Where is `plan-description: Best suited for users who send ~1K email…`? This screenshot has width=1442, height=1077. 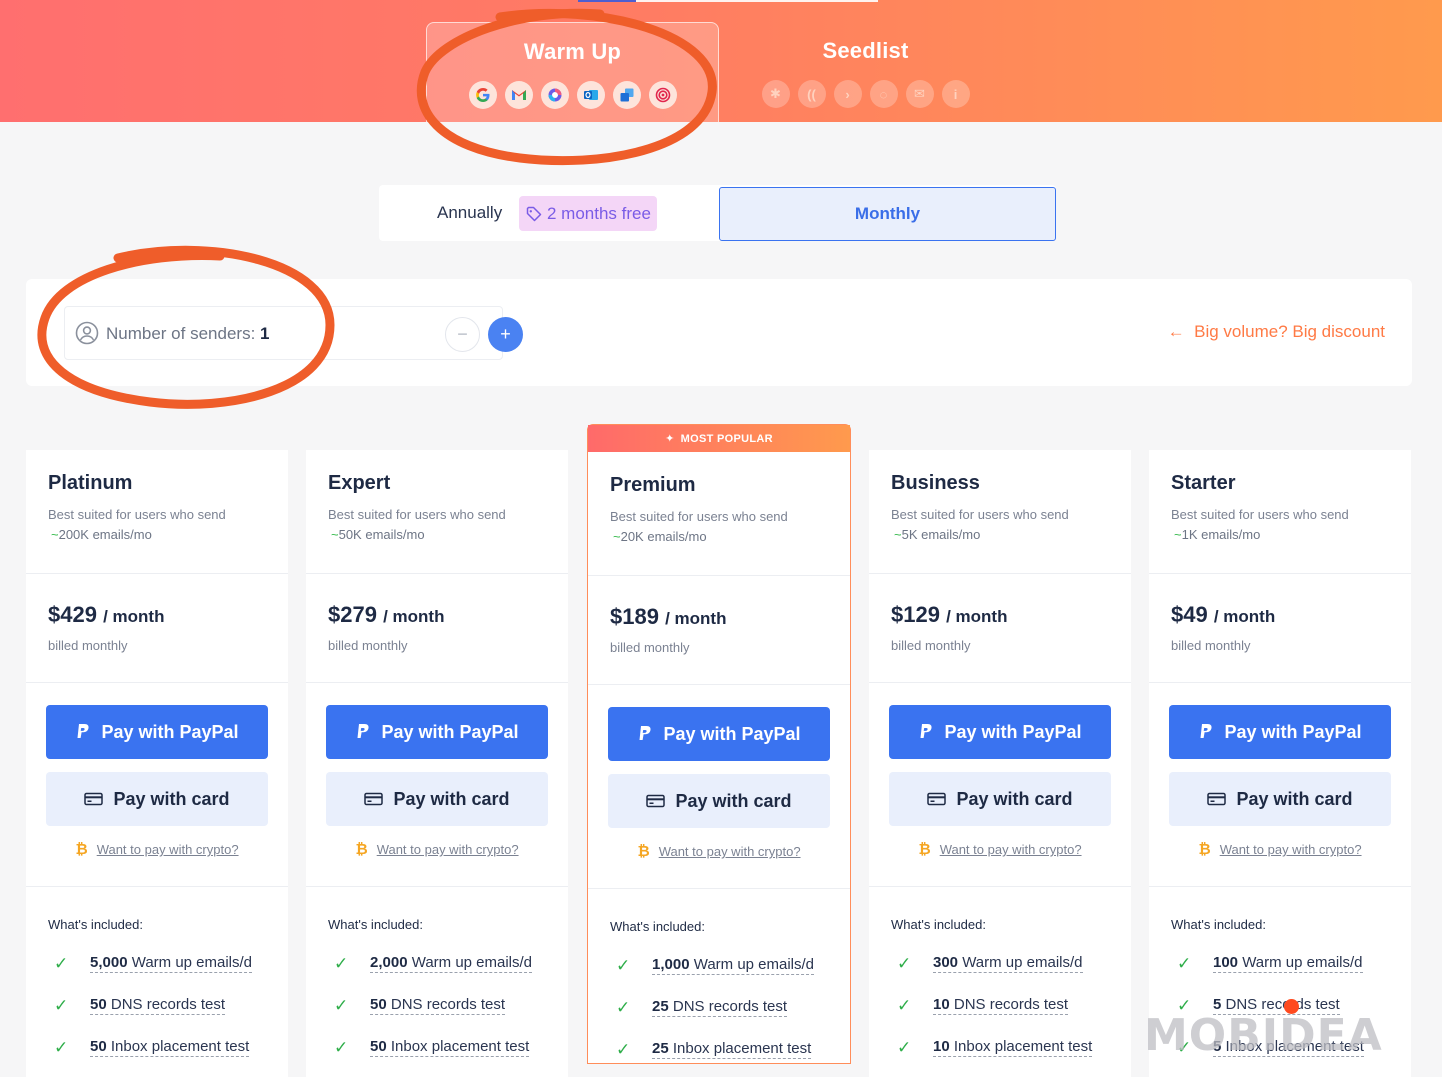
plan-description: Best suited for users who send ~1K email… is located at coordinates (1280, 525).